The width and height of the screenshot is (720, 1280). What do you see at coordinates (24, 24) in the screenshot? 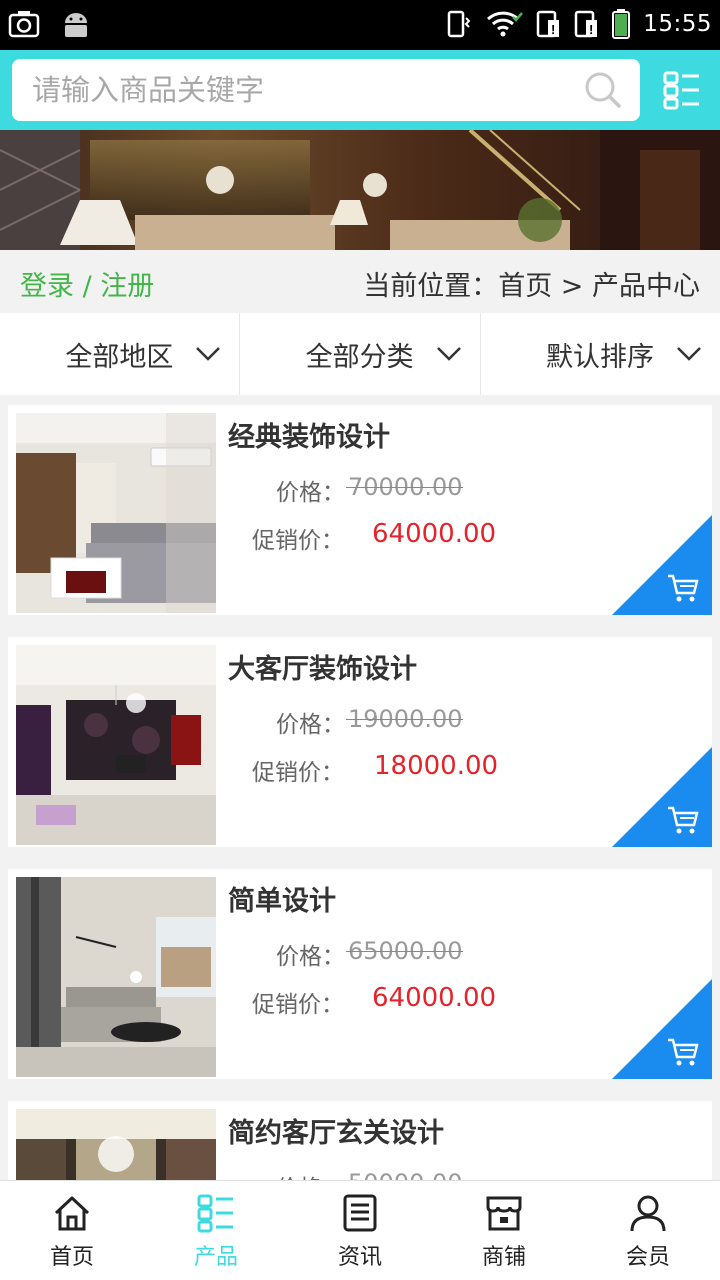
I see `screenshot-icon` at bounding box center [24, 24].